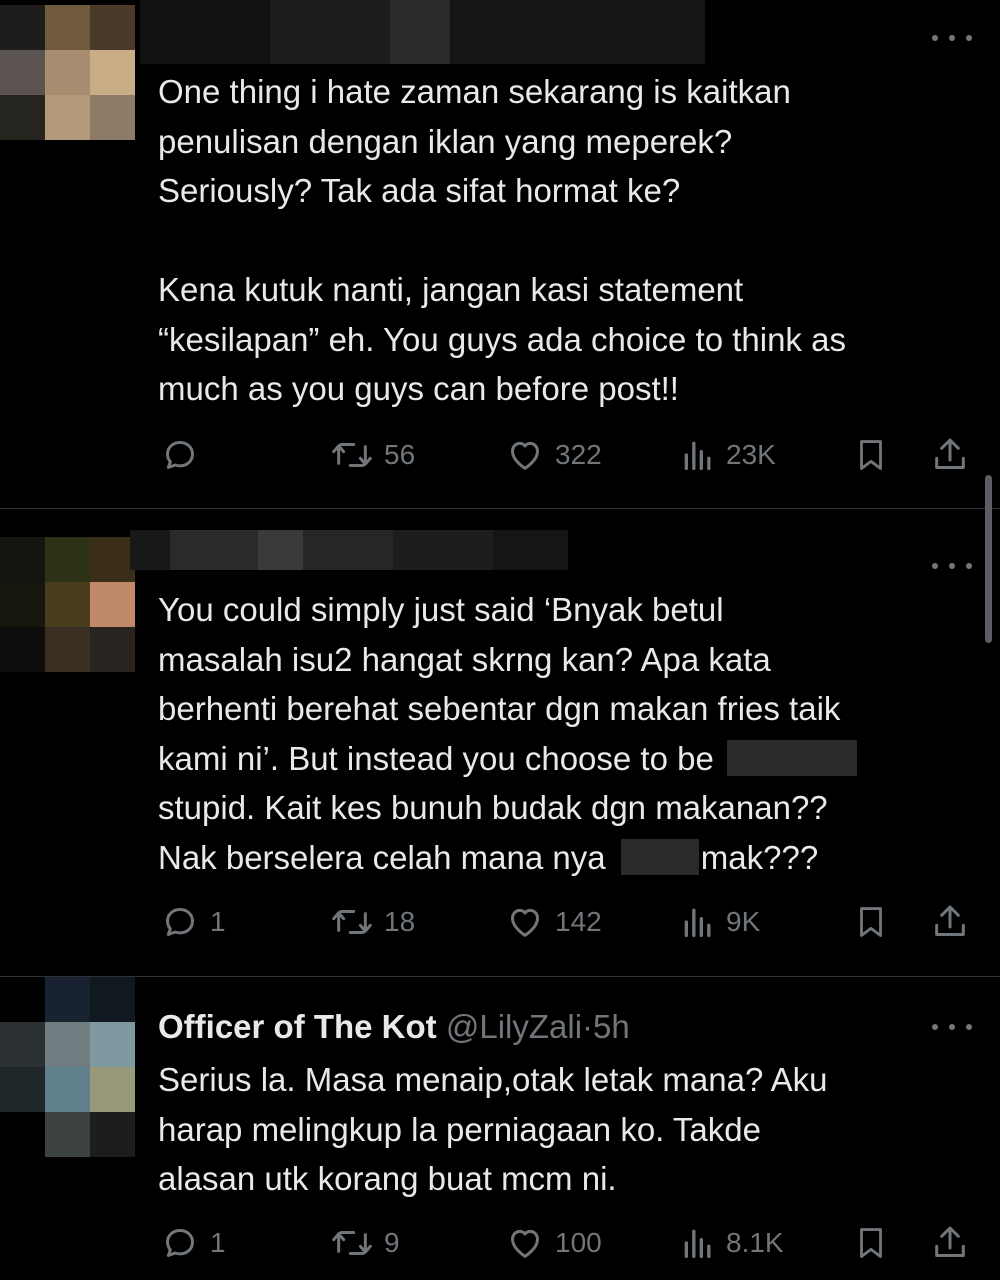 Image resolution: width=1000 pixels, height=1280 pixels. Describe the element at coordinates (514, 1026) in the screenshot. I see `user-handle: @LilyZali` at that location.